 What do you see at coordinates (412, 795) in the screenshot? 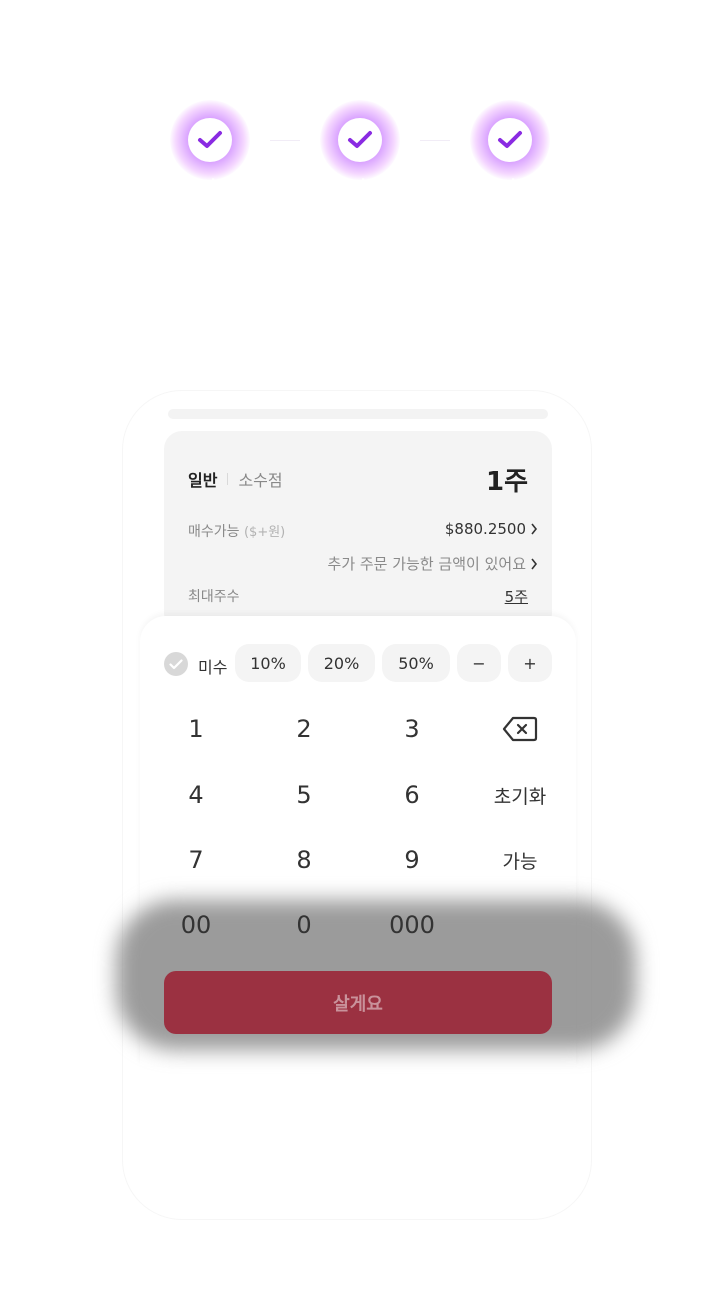
I see `key-6: 6` at bounding box center [412, 795].